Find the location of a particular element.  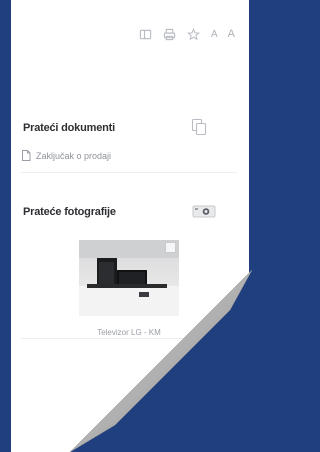

star-icon is located at coordinates (194, 34).